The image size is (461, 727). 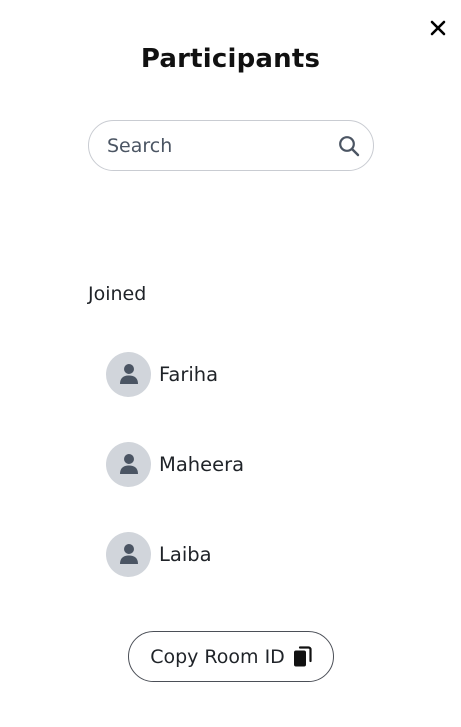 I want to click on participant-name: Laiba, so click(x=185, y=554).